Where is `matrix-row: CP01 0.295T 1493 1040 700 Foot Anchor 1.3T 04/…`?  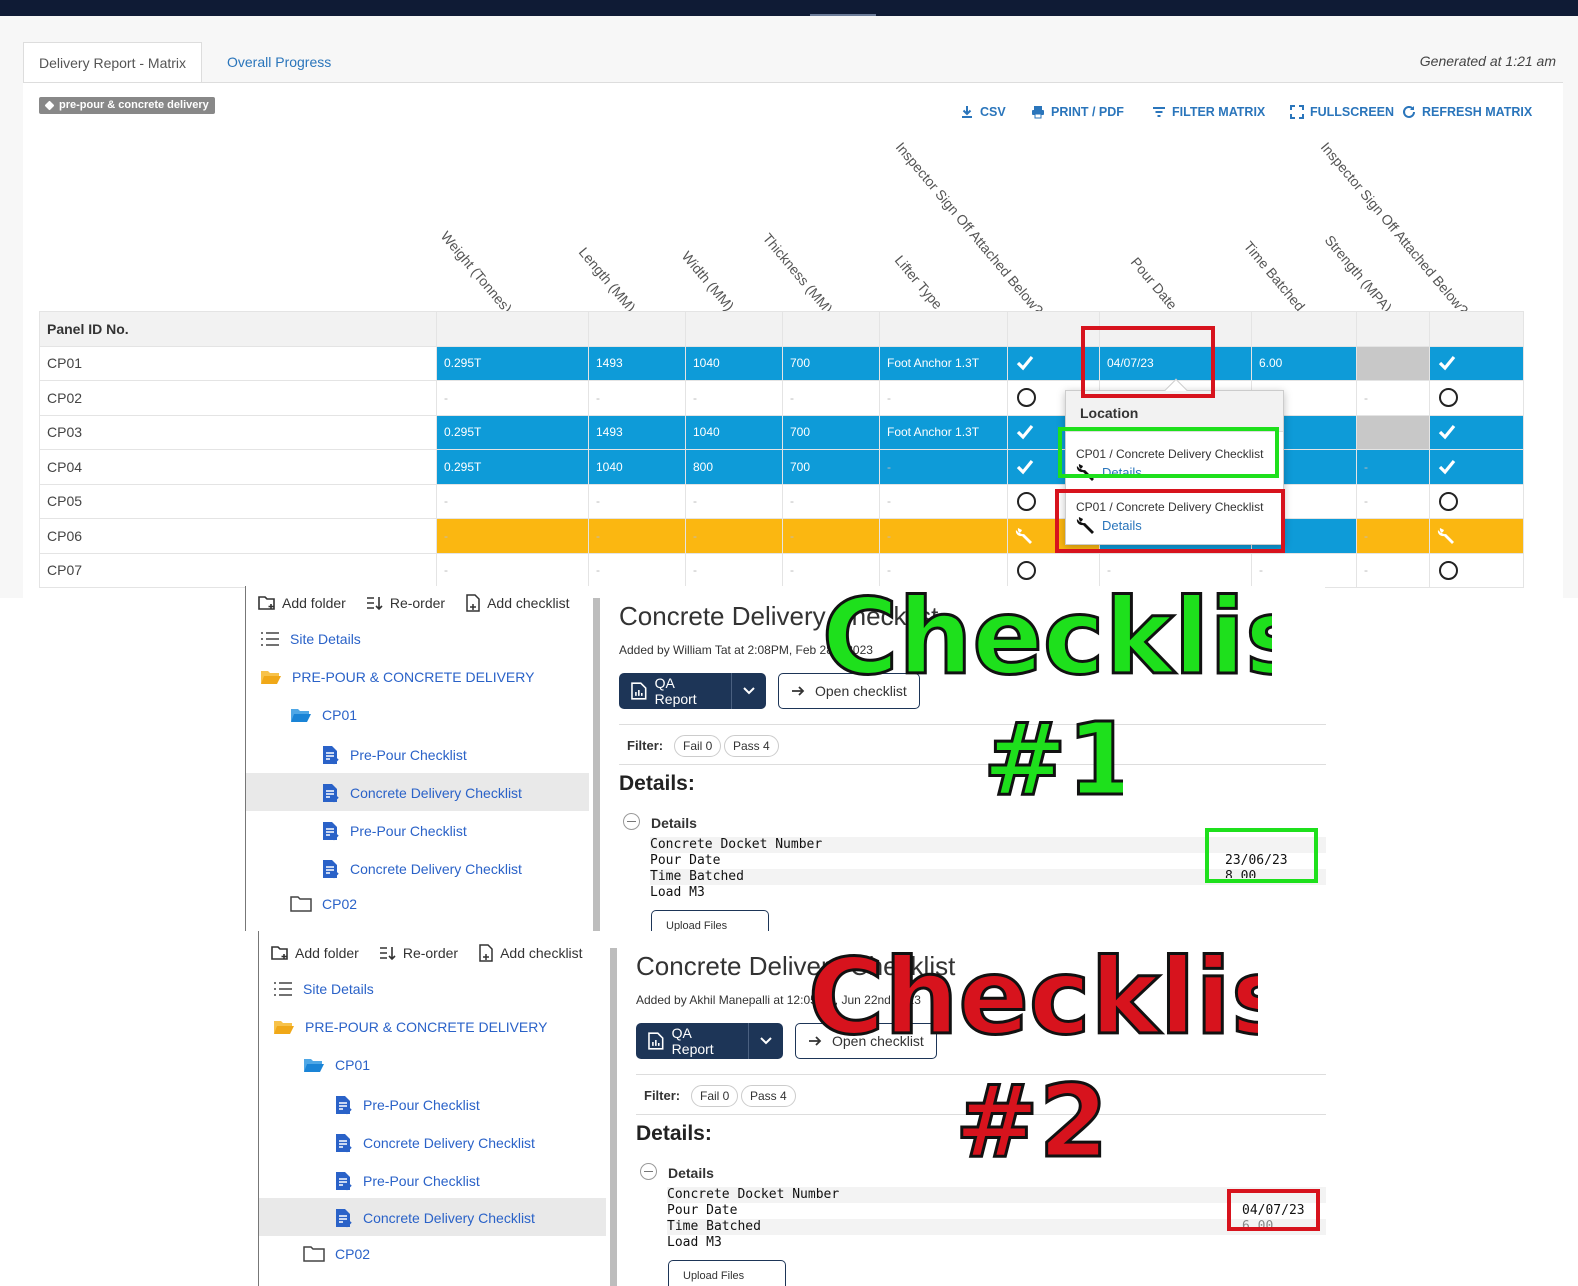
matrix-row: CP01 0.295T 1493 1040 700 Foot Anchor 1.3T 04/… is located at coordinates (781, 363).